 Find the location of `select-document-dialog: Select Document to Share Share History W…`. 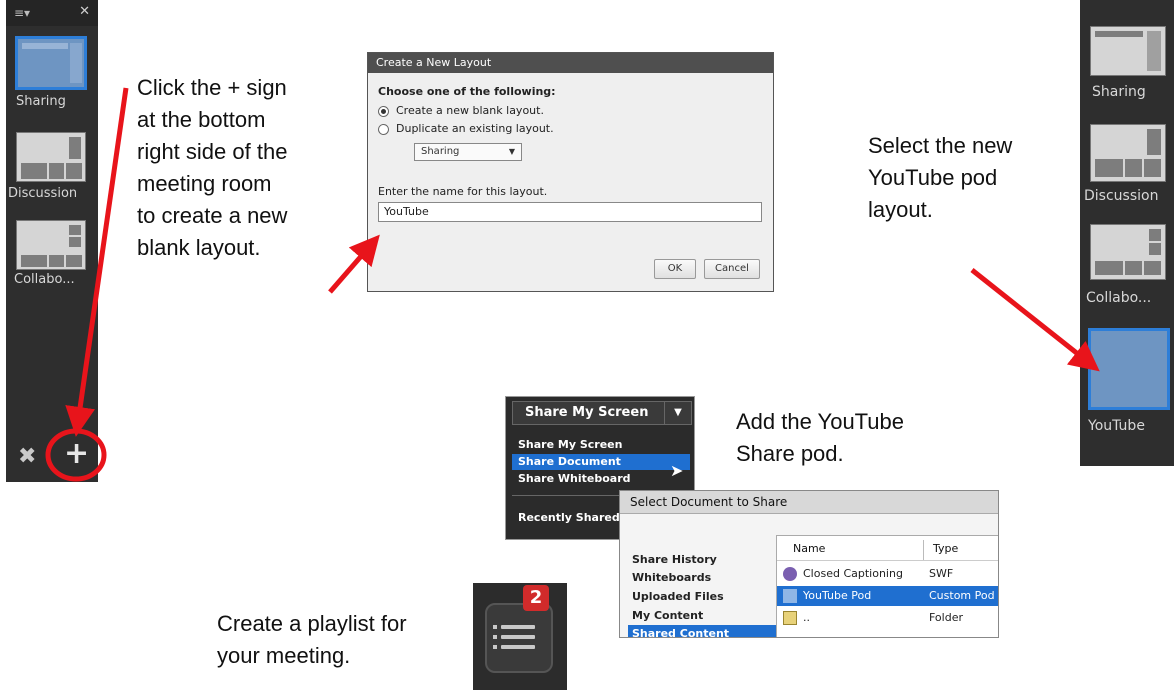

select-document-dialog: Select Document to Share Share History W… is located at coordinates (809, 564).